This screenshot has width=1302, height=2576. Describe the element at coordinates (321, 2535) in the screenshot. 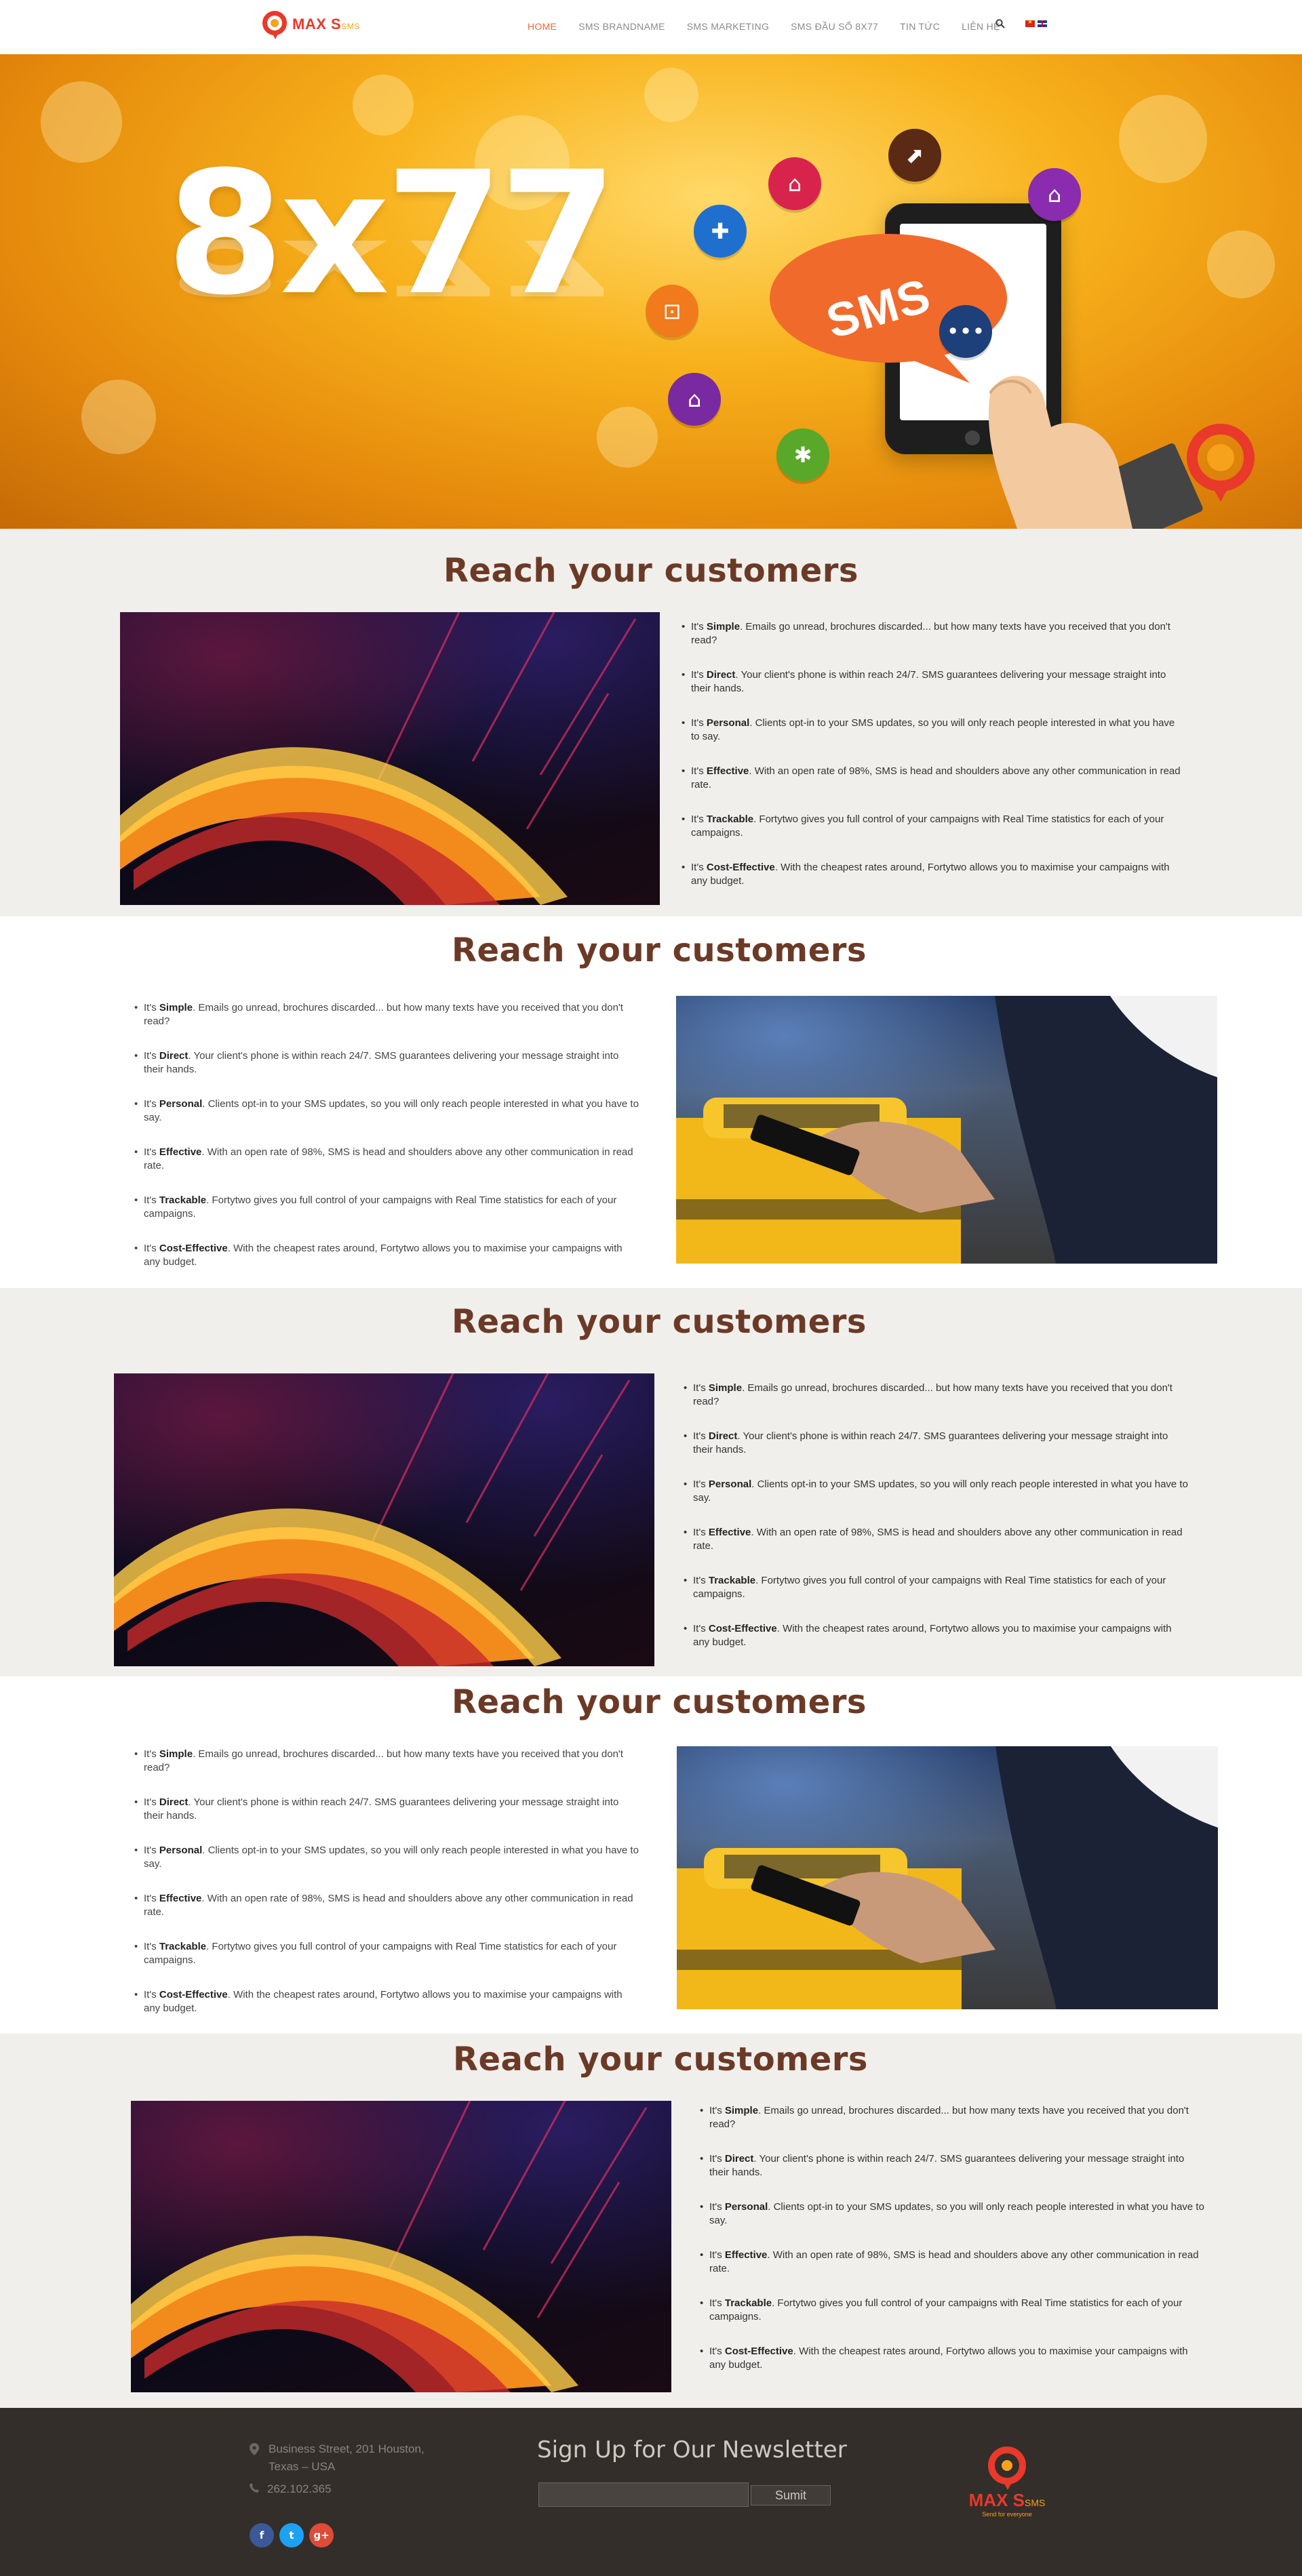

I see `google-plus-icon: g+` at that location.